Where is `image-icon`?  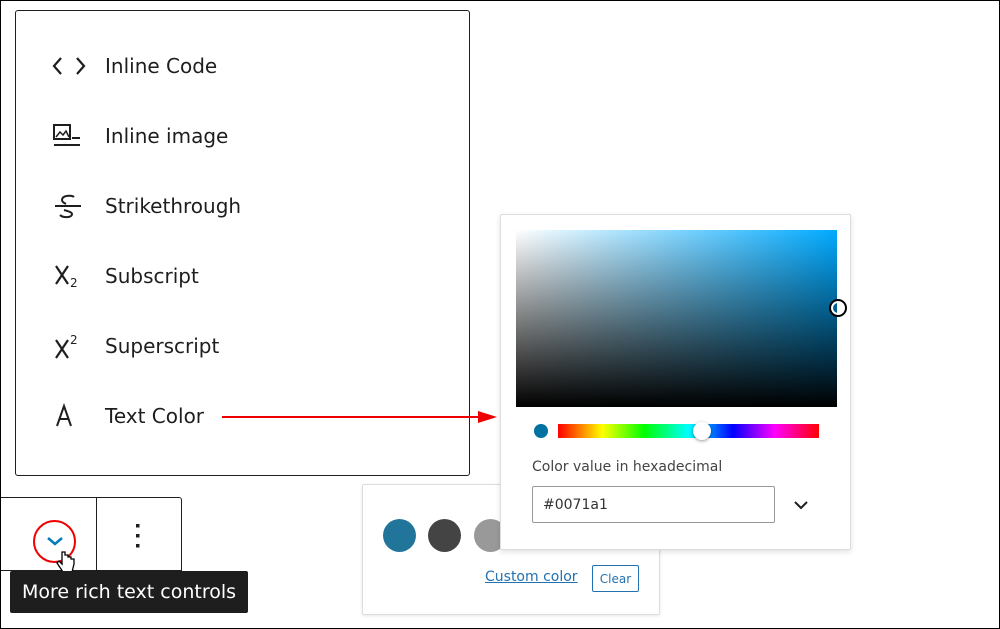 image-icon is located at coordinates (70, 136).